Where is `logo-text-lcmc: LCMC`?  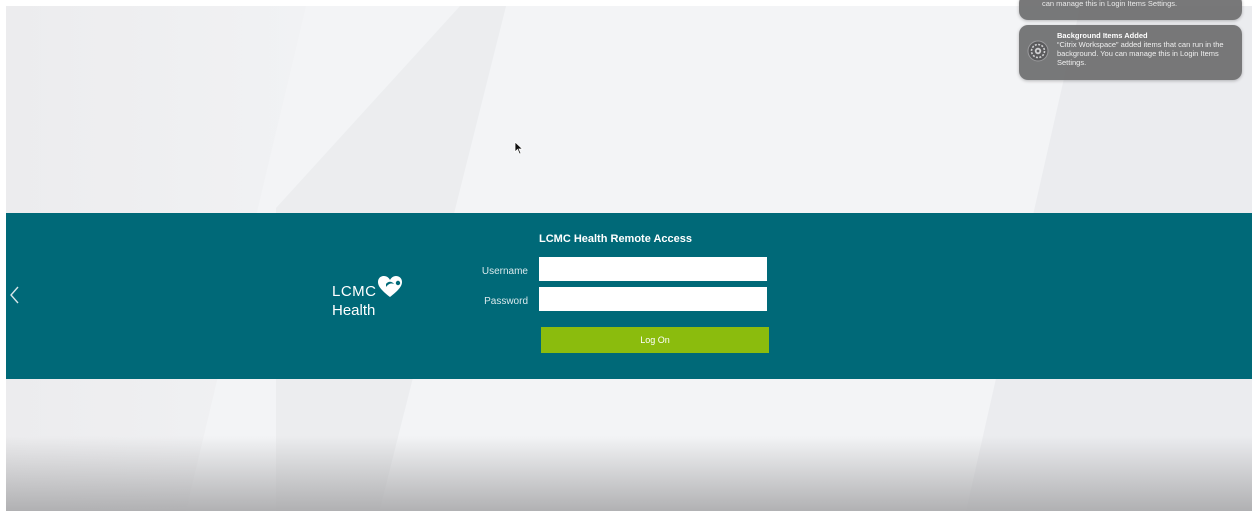 logo-text-lcmc: LCMC is located at coordinates (354, 291).